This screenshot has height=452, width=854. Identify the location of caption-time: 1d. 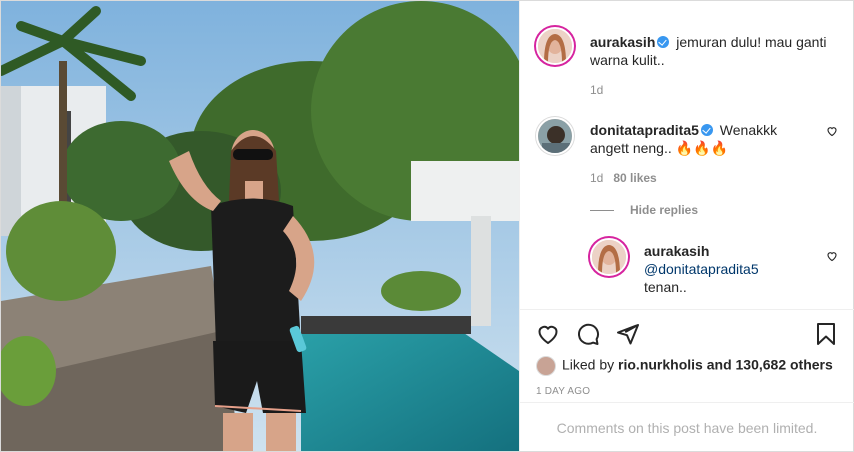
(596, 90).